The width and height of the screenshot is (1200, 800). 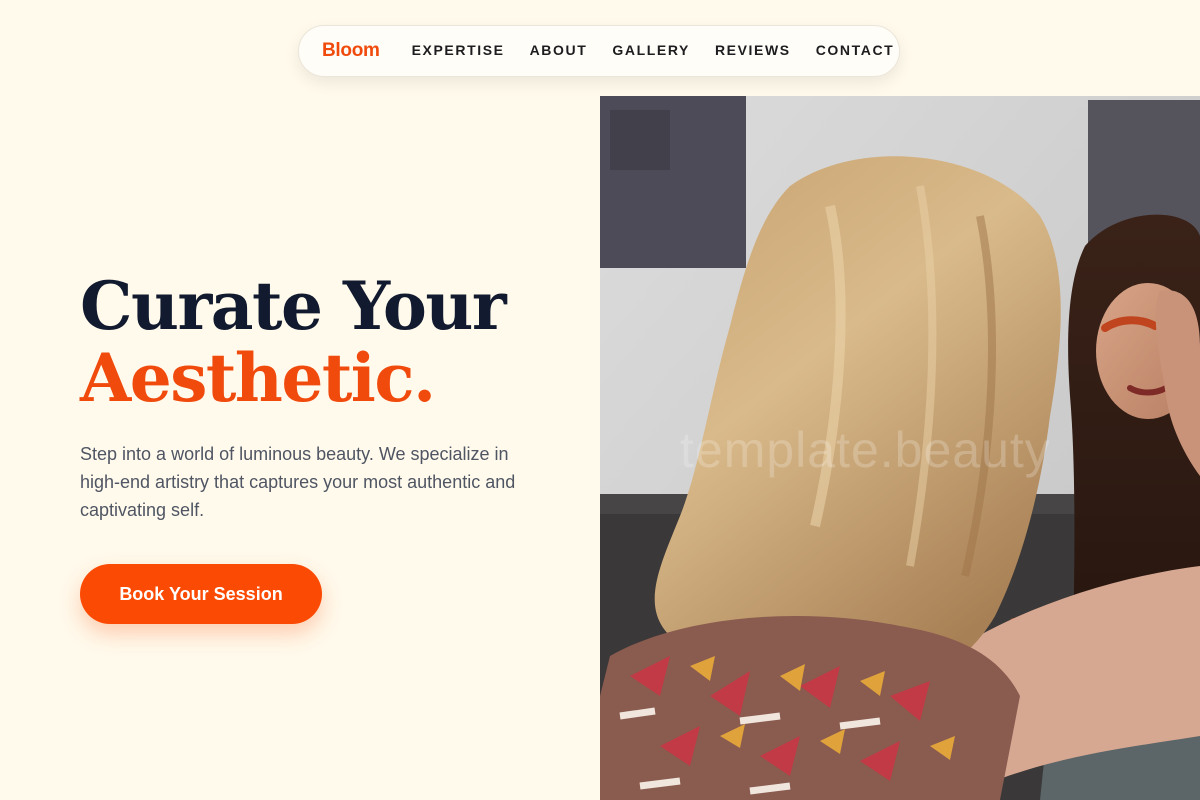 What do you see at coordinates (201, 594) in the screenshot?
I see `book-session-button: Book Your Session` at bounding box center [201, 594].